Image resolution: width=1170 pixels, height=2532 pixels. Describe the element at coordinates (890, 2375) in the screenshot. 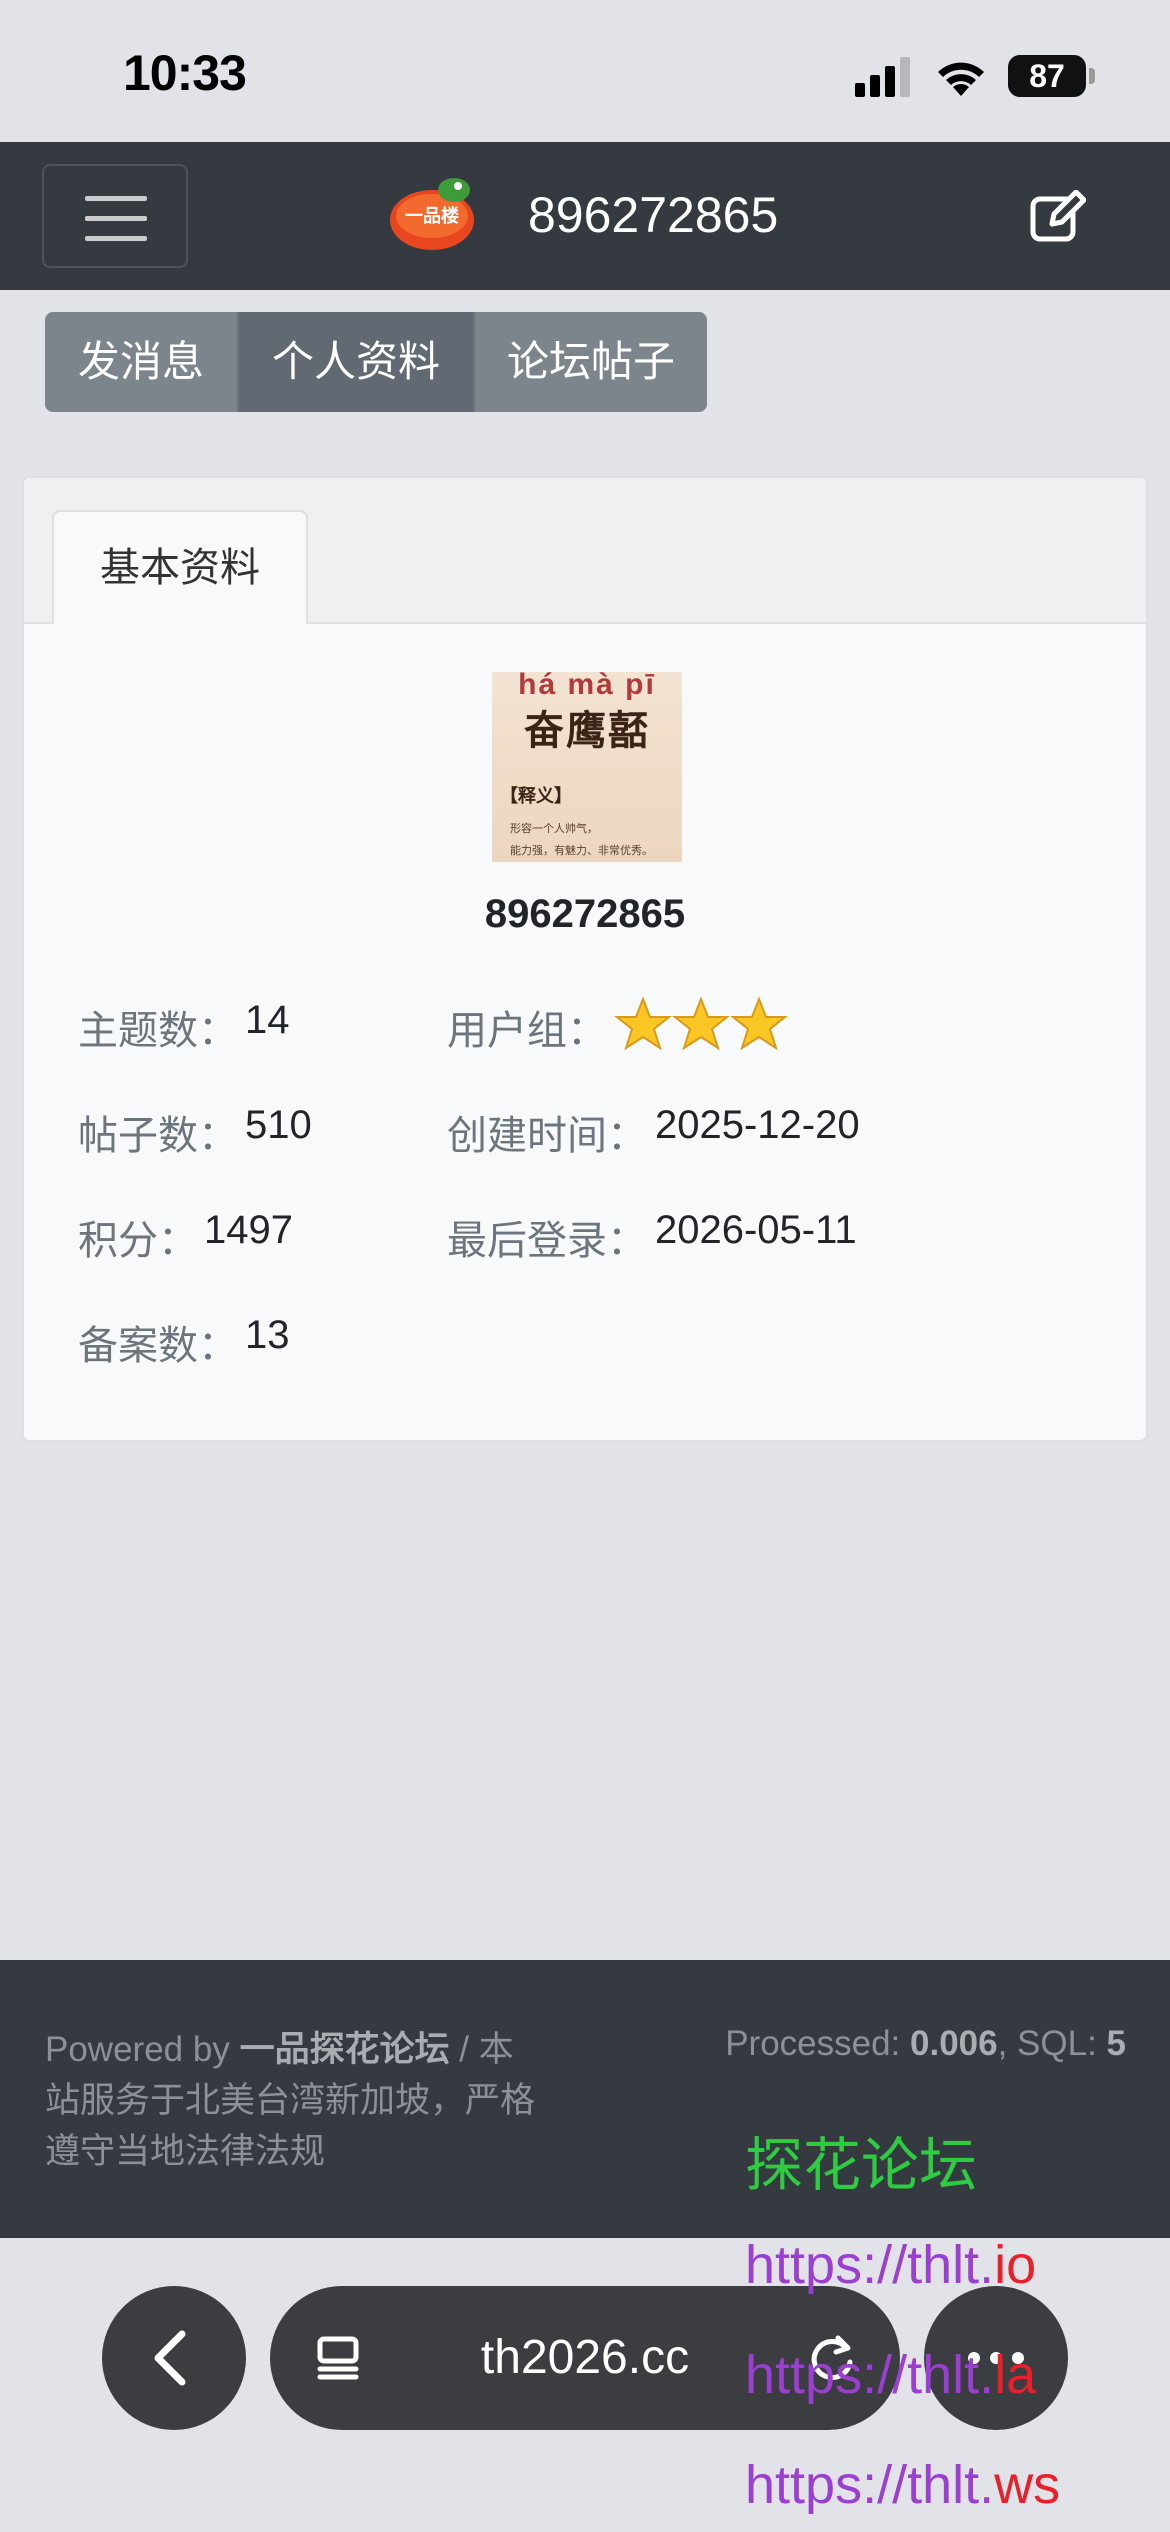

I see `overlay-link-la: https://thlt.la` at that location.